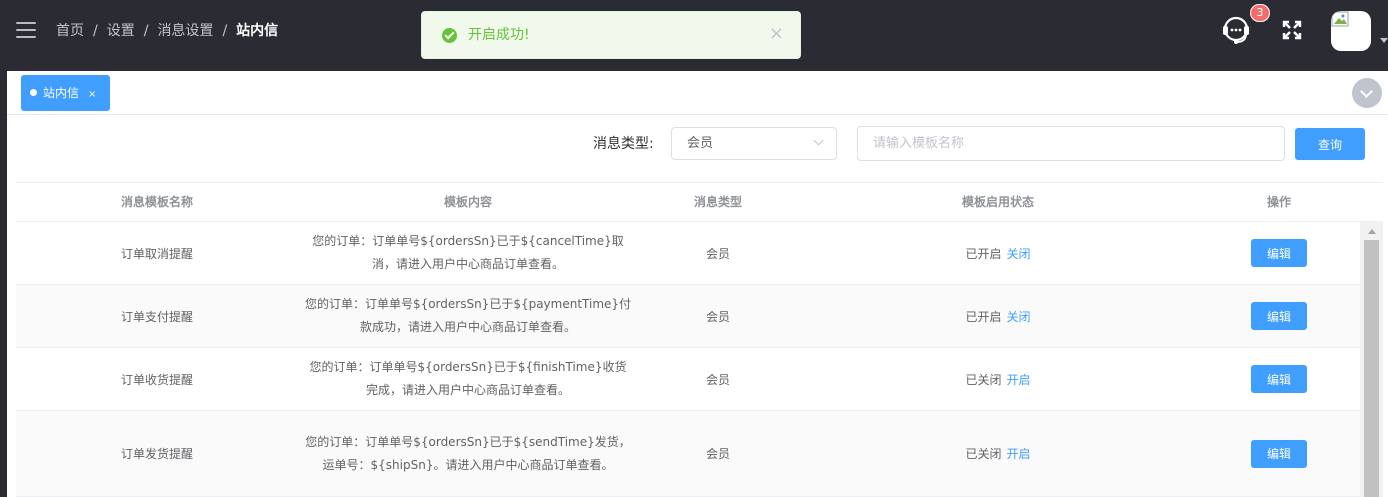  I want to click on breadcrumb: 首页 / 设置 / 消息设置 / 站内信, so click(167, 31).